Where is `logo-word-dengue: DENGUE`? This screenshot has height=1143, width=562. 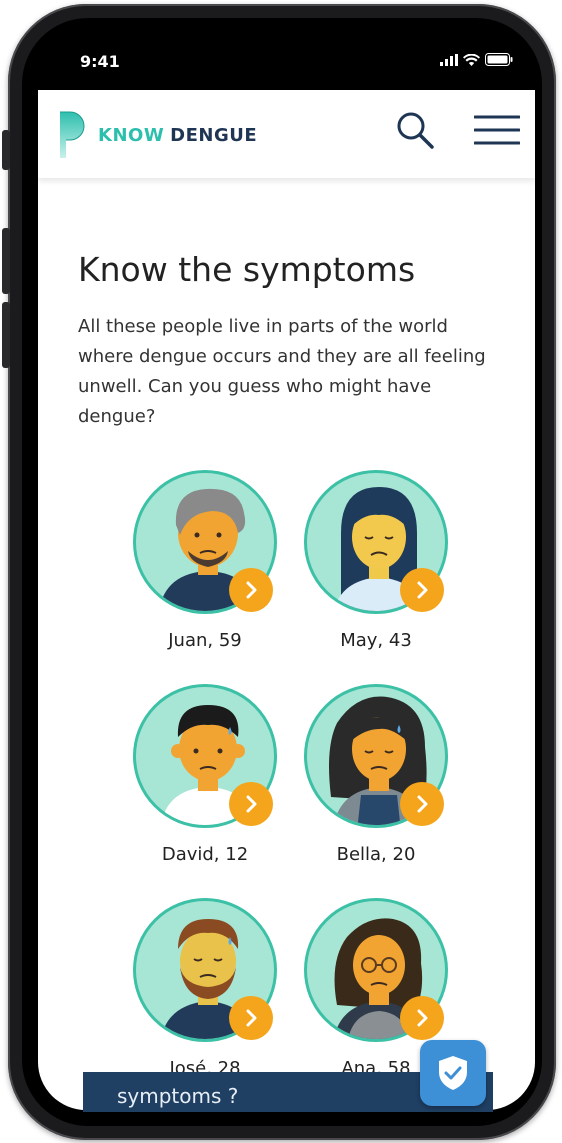 logo-word-dengue: DENGUE is located at coordinates (214, 135).